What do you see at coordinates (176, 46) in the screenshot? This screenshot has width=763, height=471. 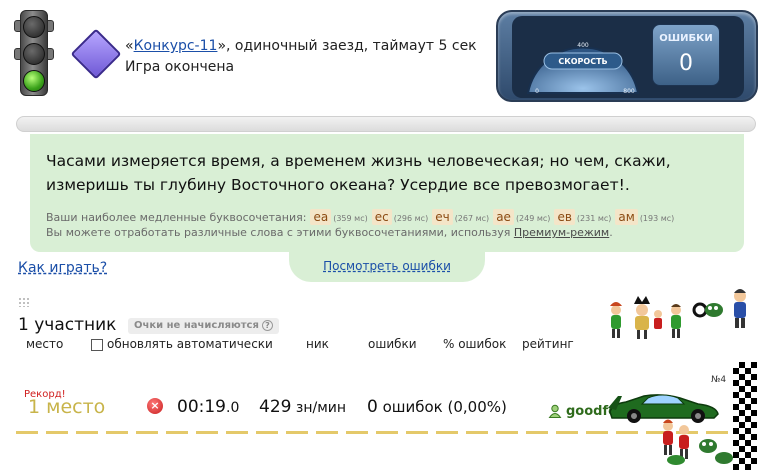 I see `contest-link: Конкурс-11` at bounding box center [176, 46].